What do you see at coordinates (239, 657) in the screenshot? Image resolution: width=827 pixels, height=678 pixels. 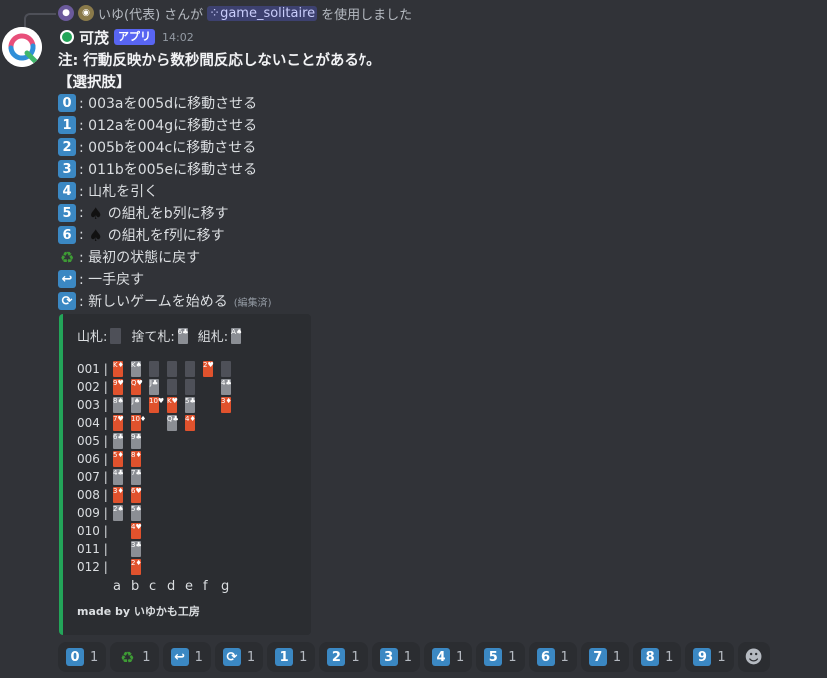 I see `reaction-button: ⟳ 1` at bounding box center [239, 657].